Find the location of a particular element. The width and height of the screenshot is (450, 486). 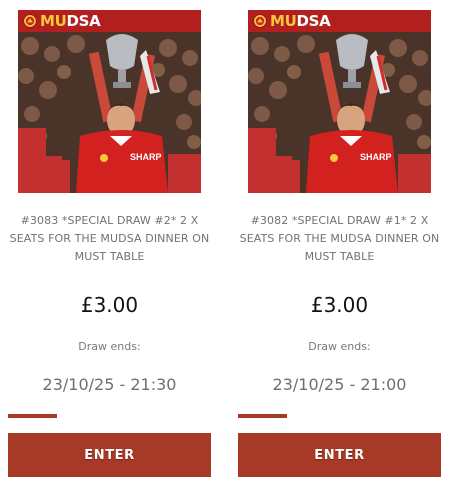

draw-end-time: 23/10/25 - 21:30 is located at coordinates (109, 384).